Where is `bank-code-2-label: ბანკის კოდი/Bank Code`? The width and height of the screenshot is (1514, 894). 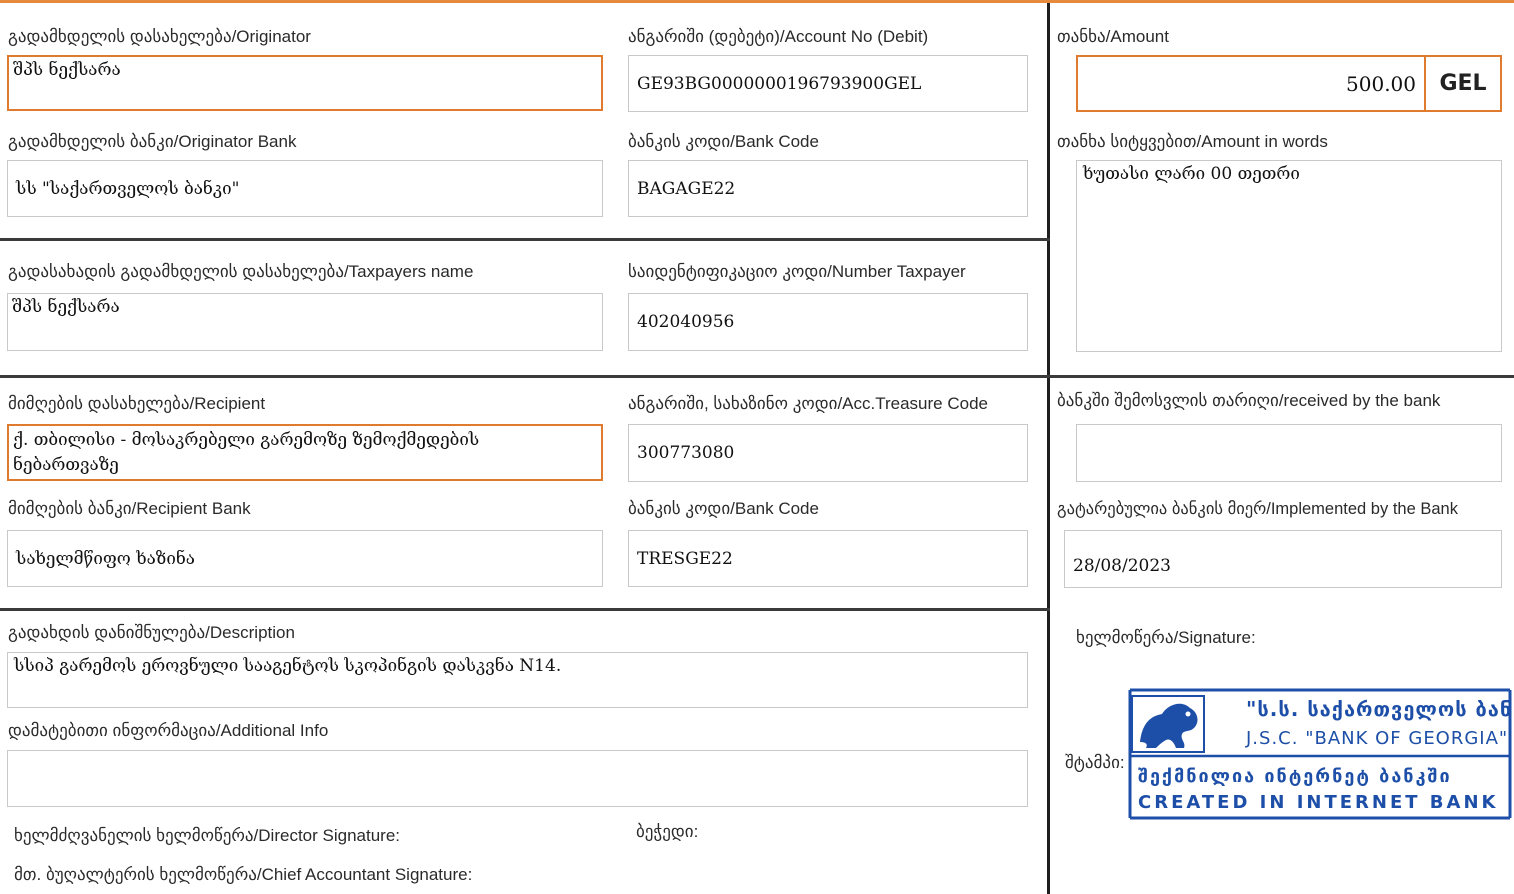 bank-code-2-label: ბანკის კოდი/Bank Code is located at coordinates (723, 508).